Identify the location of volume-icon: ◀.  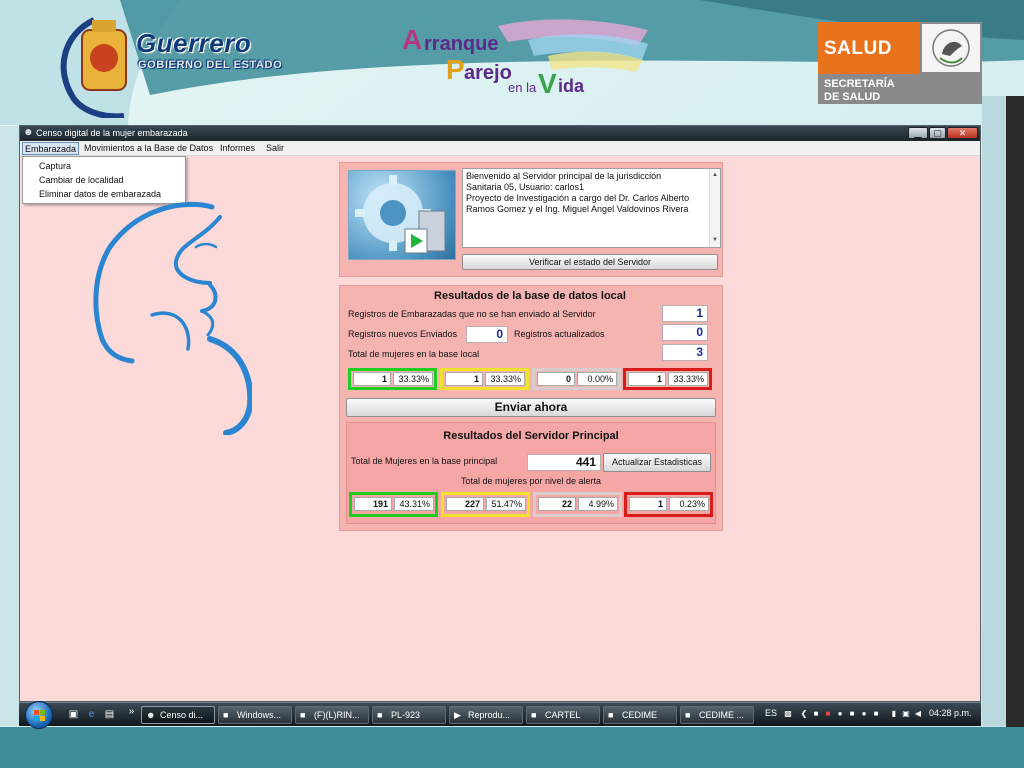
(918, 714).